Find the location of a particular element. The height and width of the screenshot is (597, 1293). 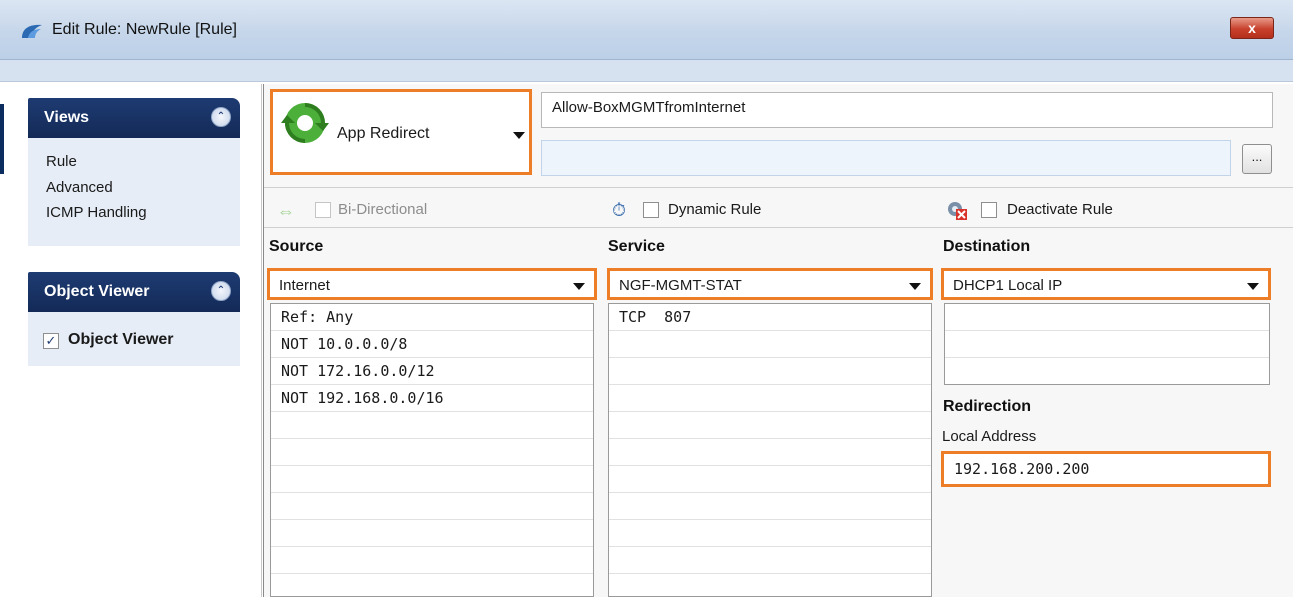

close-button: x is located at coordinates (1252, 28).